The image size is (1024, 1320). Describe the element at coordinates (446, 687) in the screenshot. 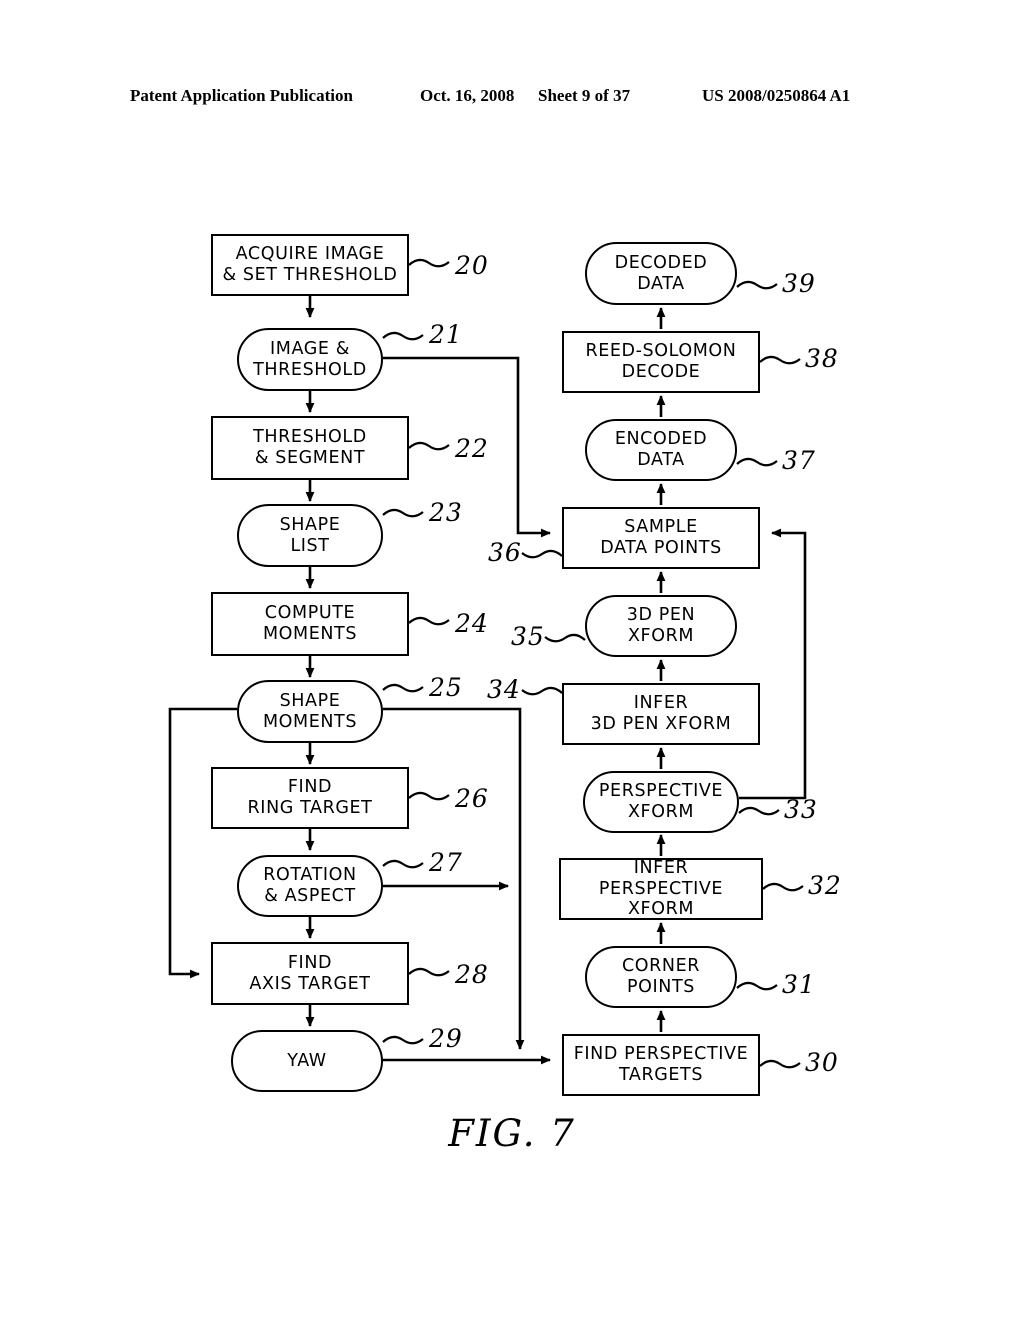

I see `refnum-25: 25` at that location.